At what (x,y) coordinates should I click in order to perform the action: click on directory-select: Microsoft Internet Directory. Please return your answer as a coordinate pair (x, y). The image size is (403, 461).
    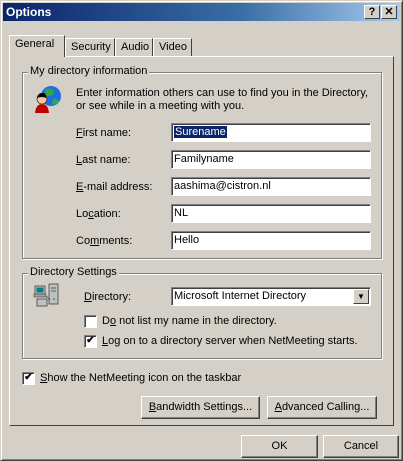
    Looking at the image, I should click on (271, 296).